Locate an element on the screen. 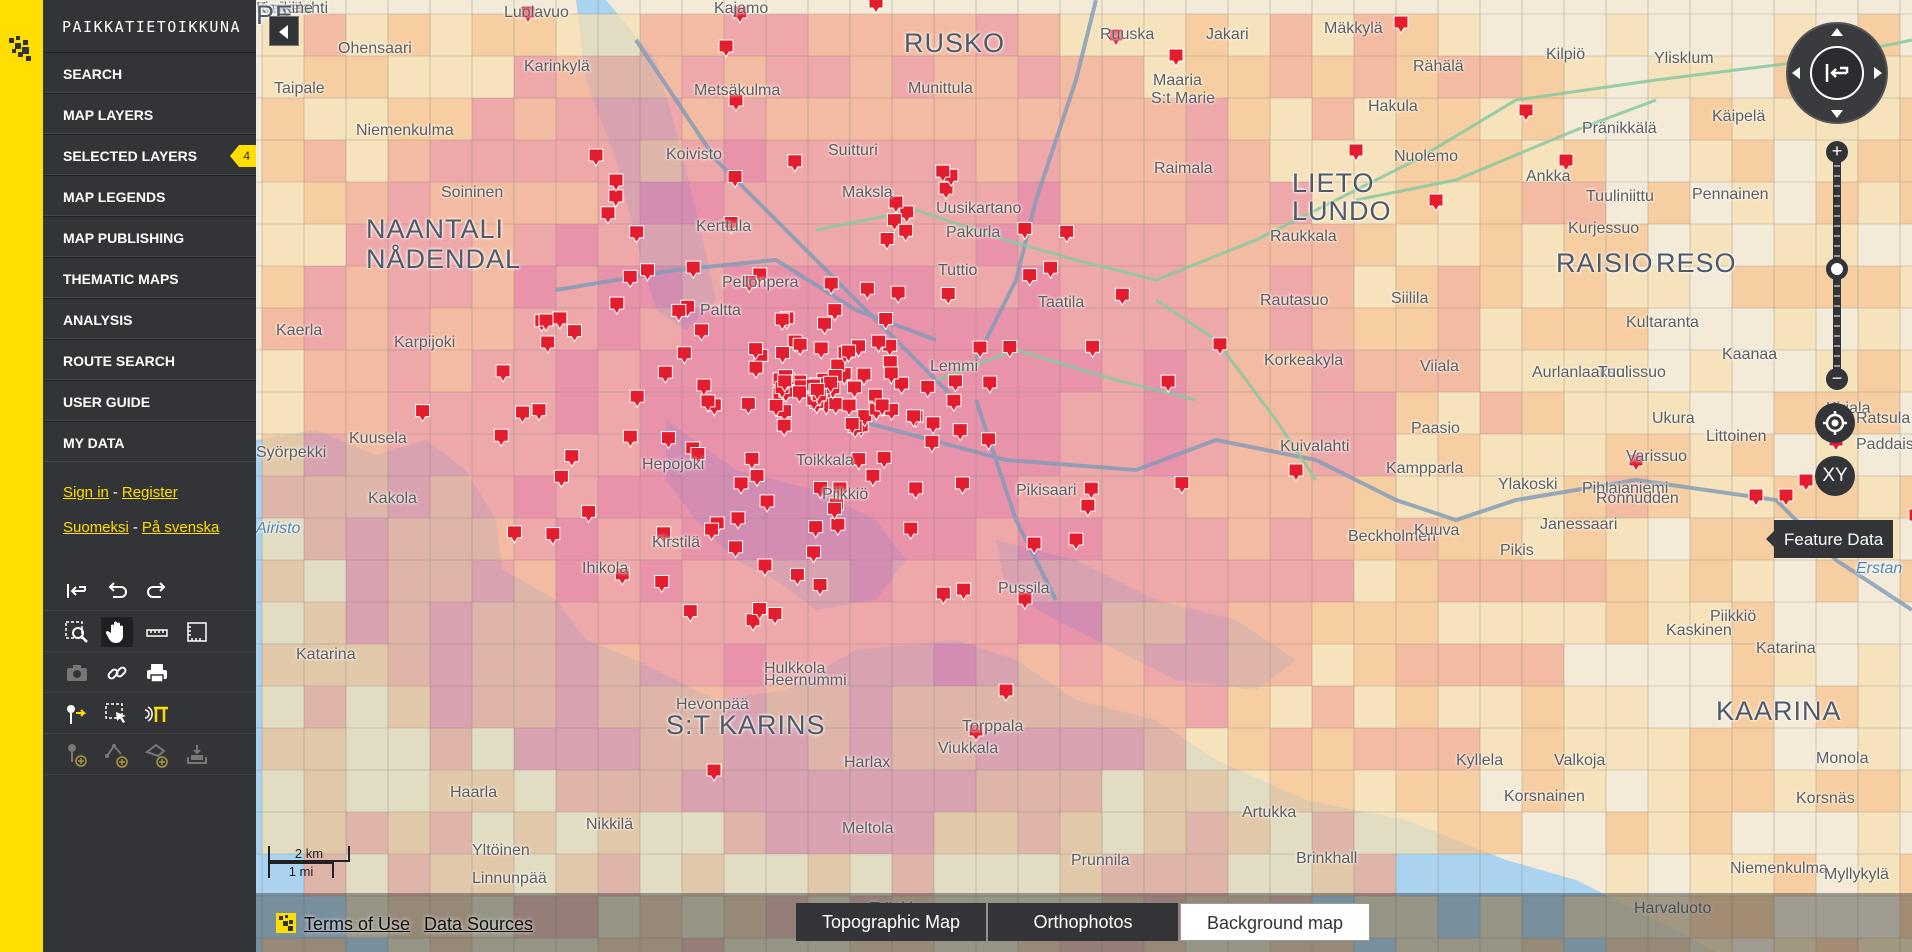 The width and height of the screenshot is (1912, 952). menu-item-my-data: MY DATA is located at coordinates (149, 441).